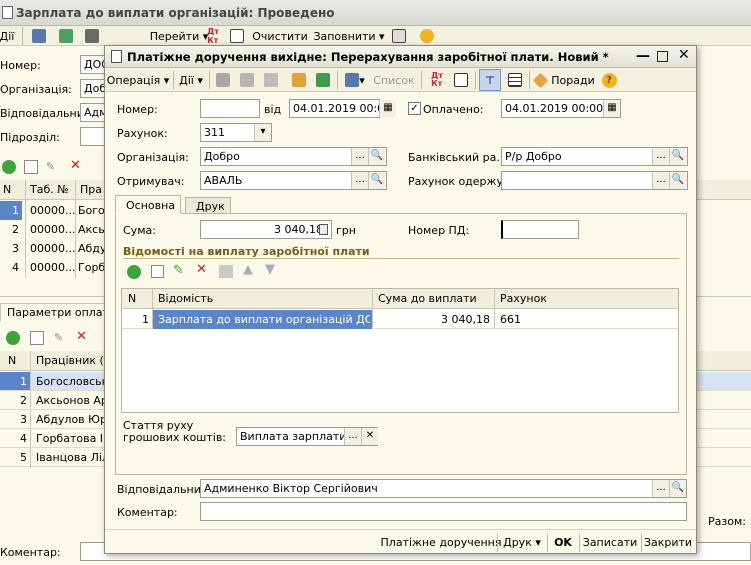  I want to click on bg-list-icon, so click(399, 36).